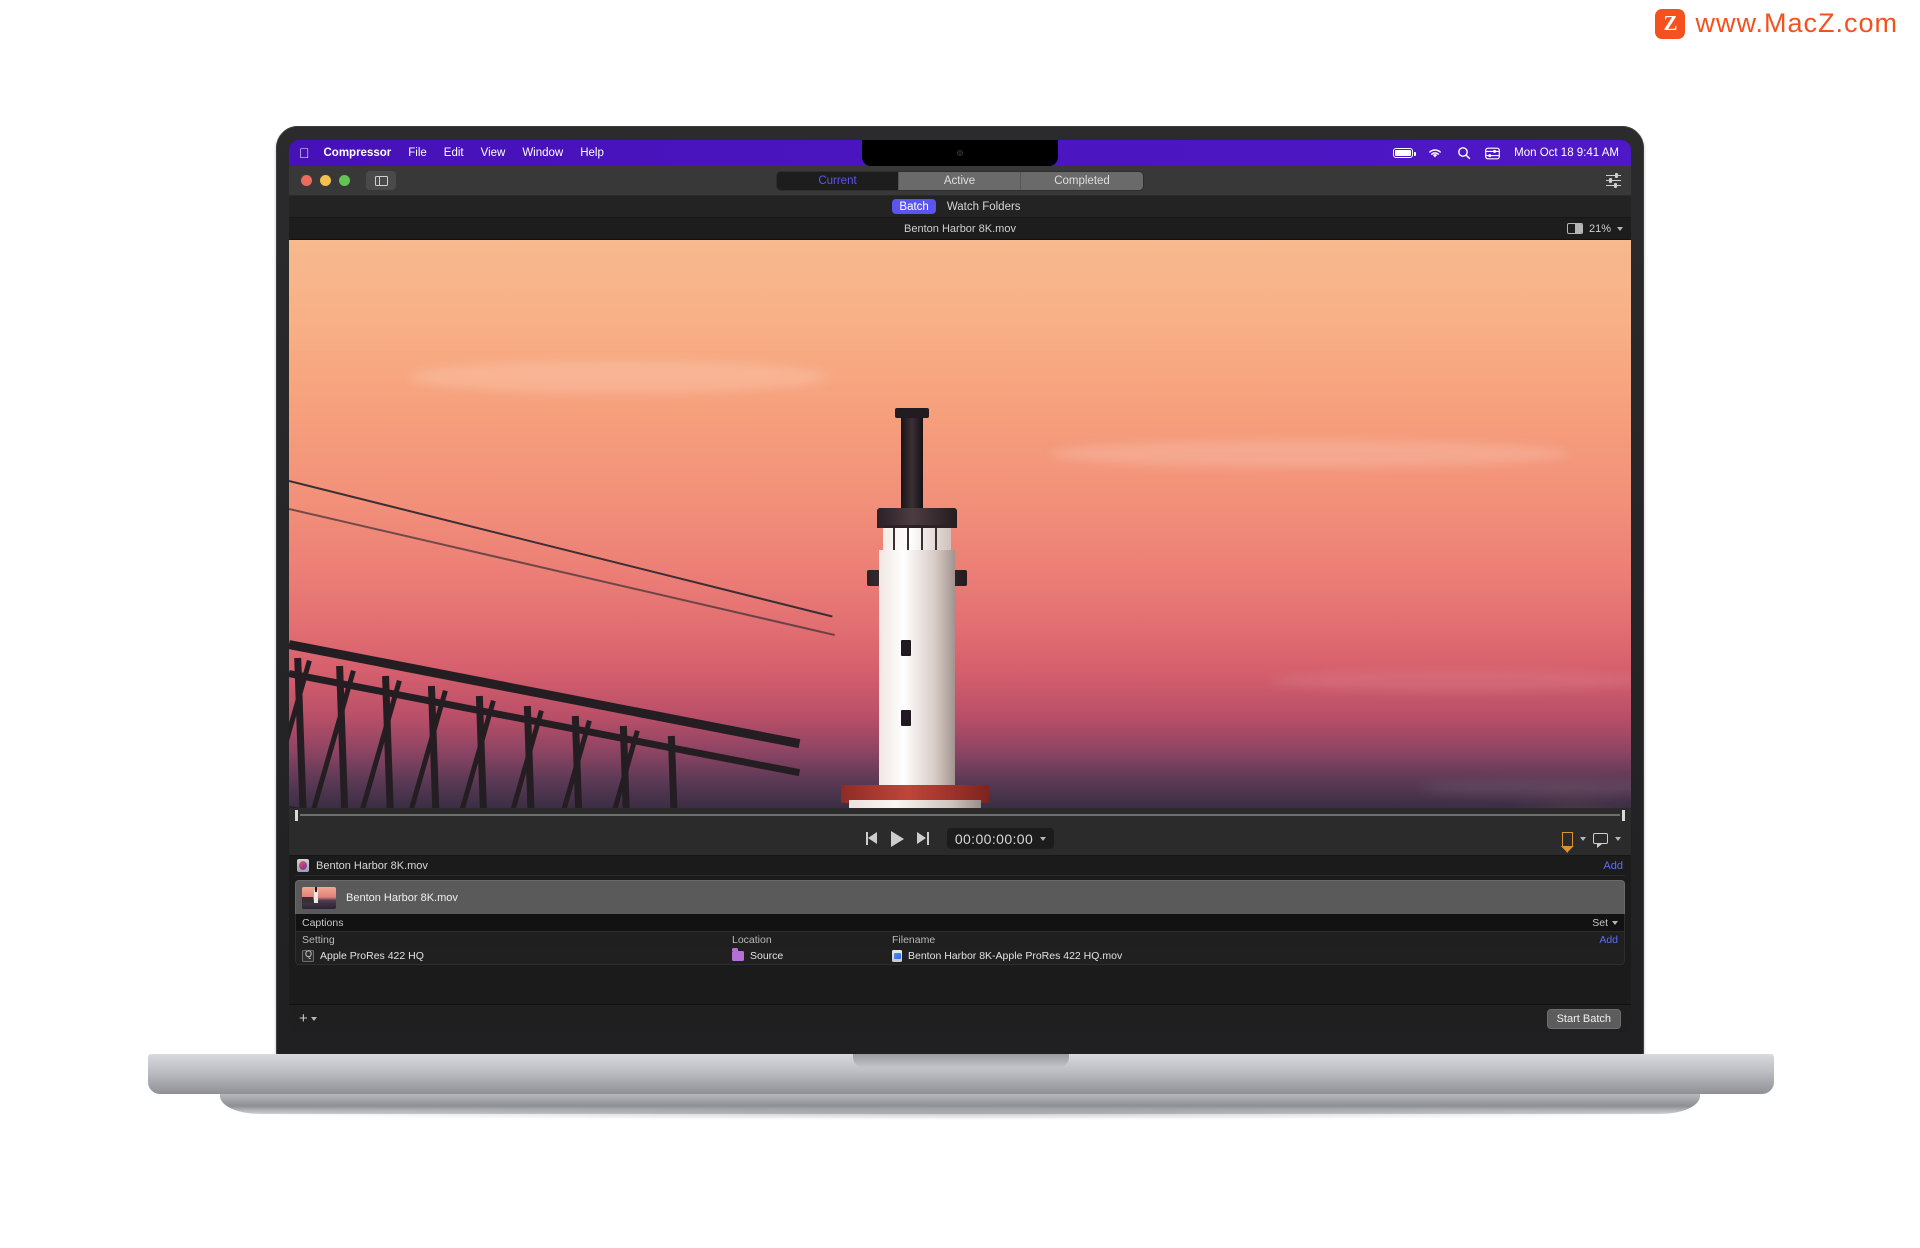 This screenshot has height=1248, width=1920. I want to click on control-center-icon, so click(1493, 153).